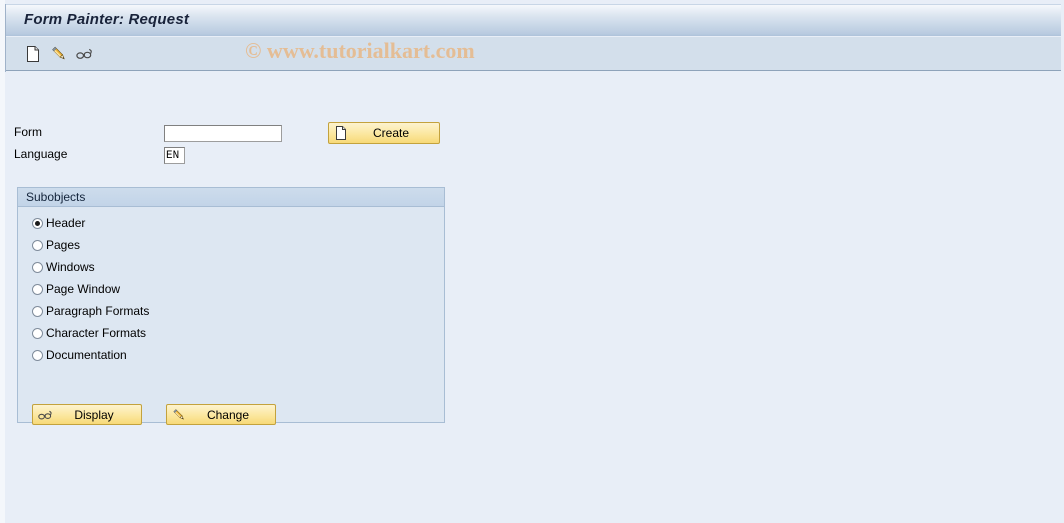 This screenshot has height=523, width=1064. What do you see at coordinates (341, 133) in the screenshot?
I see `create-button-document-icon` at bounding box center [341, 133].